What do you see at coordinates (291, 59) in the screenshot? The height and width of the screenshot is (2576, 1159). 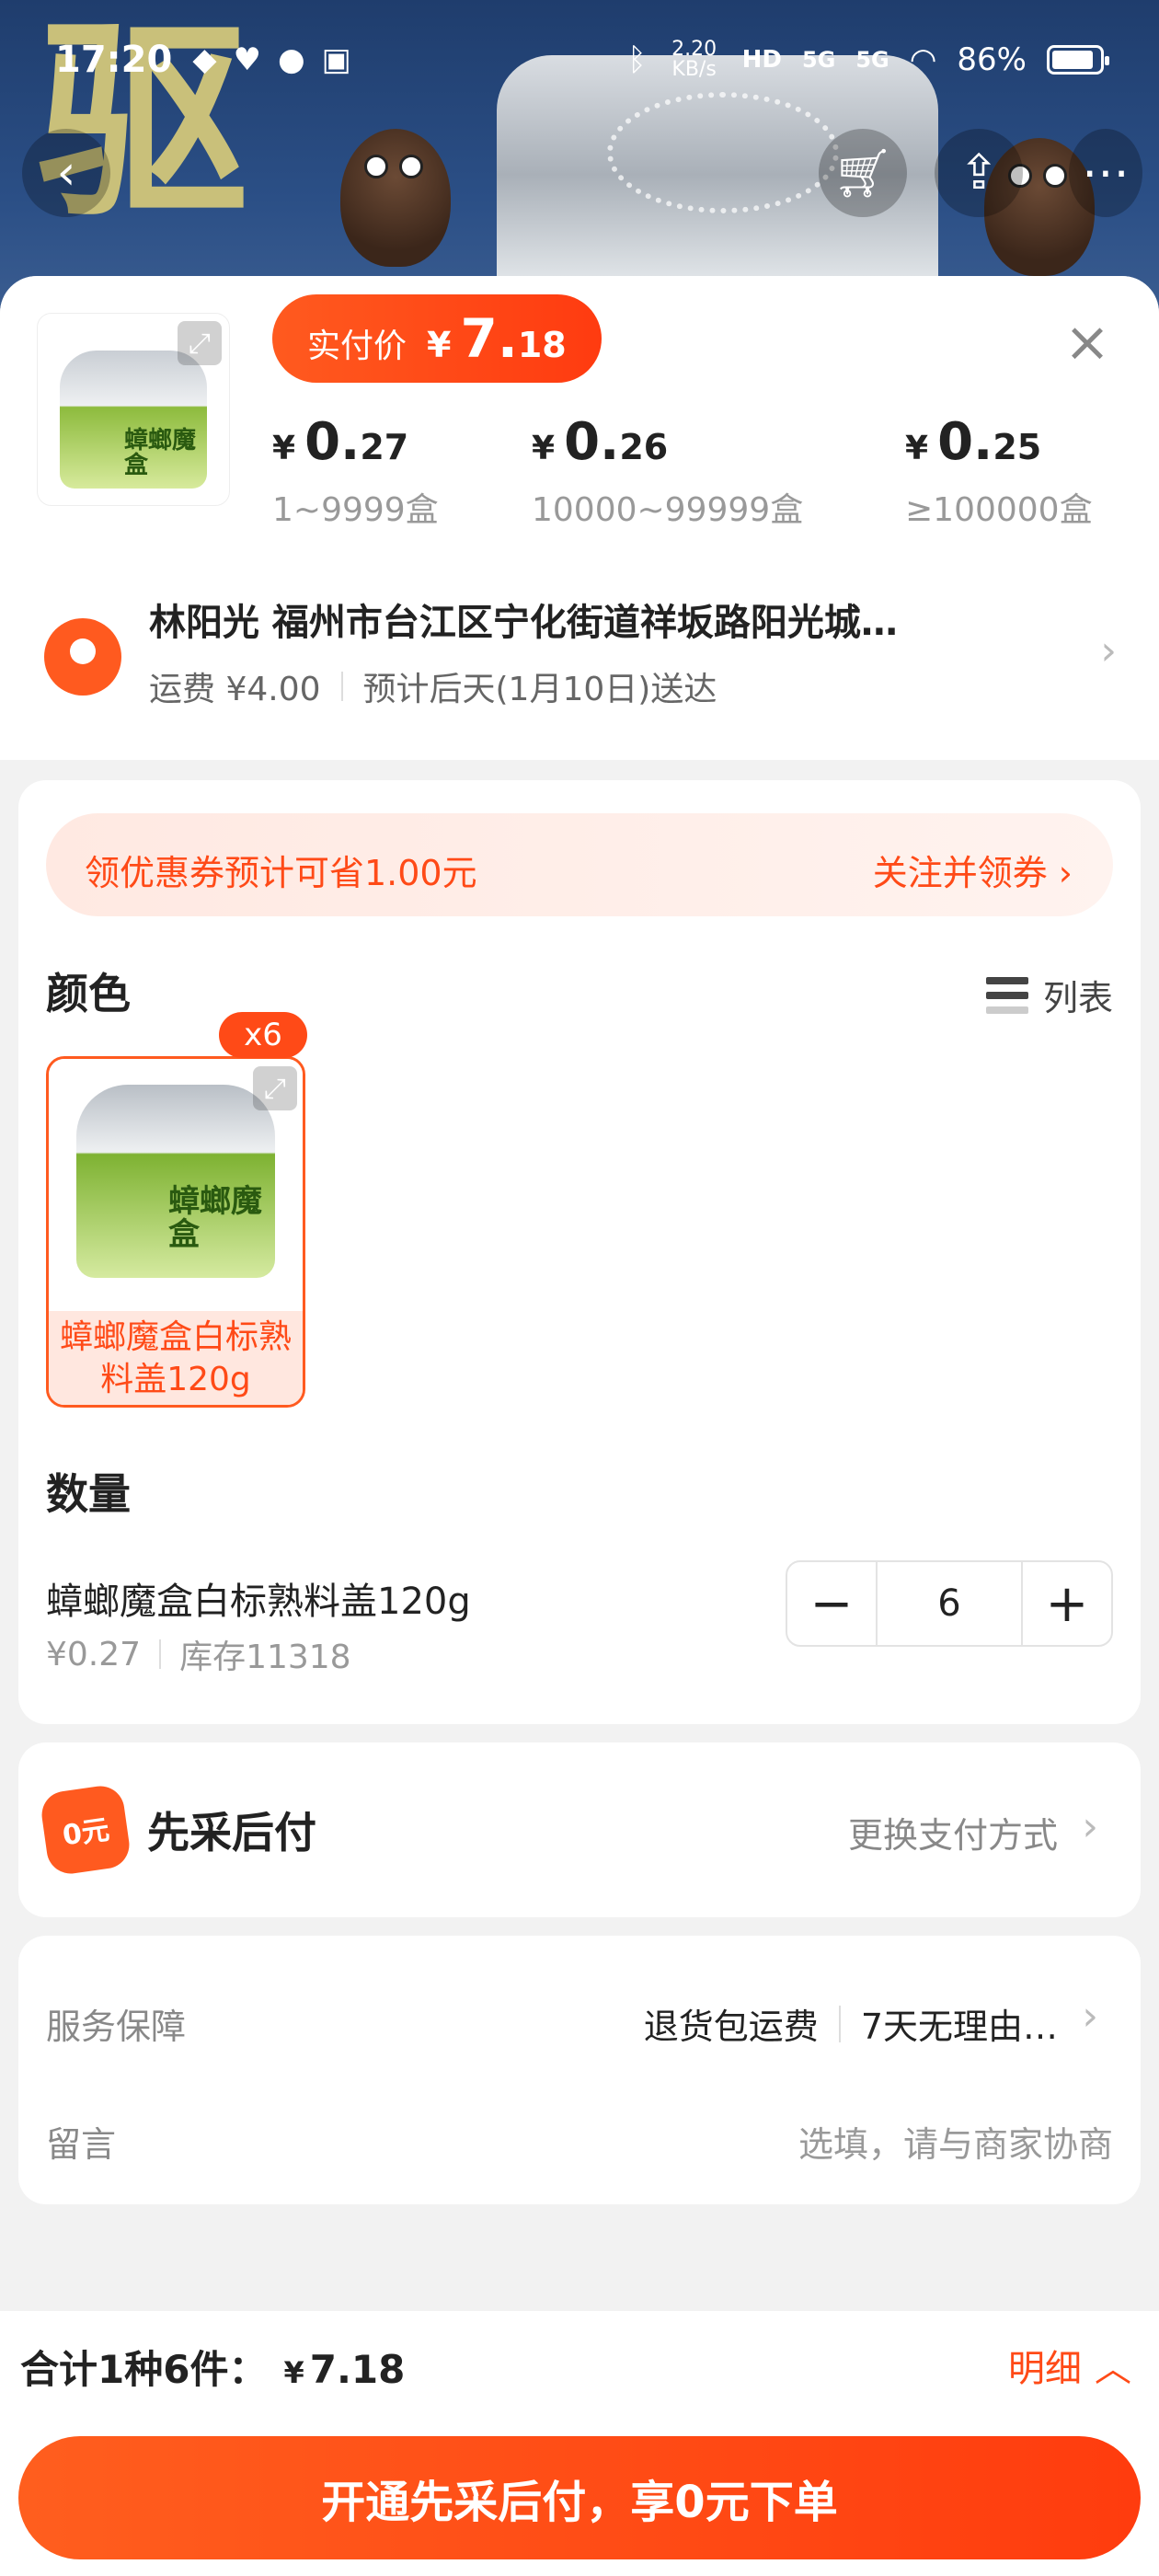 I see `app-notification-icon: ●` at bounding box center [291, 59].